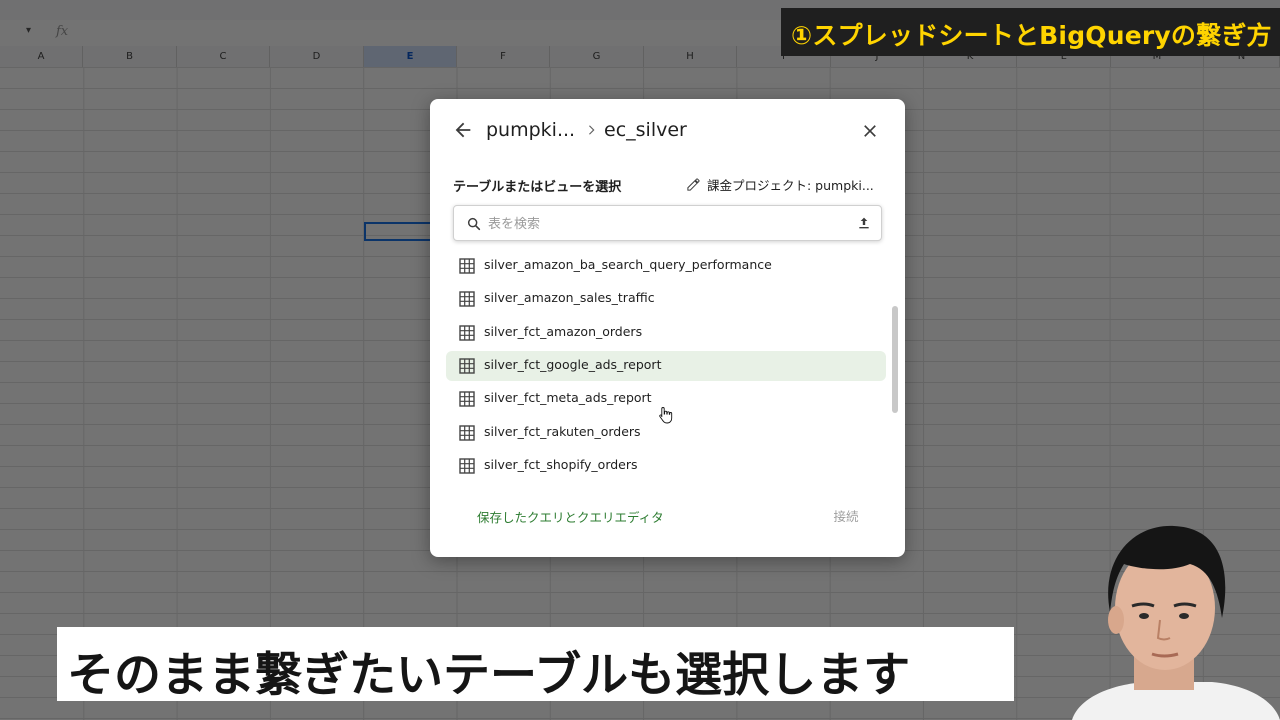 The width and height of the screenshot is (1280, 720). Describe the element at coordinates (846, 515) in the screenshot. I see `connect-button: 接続` at that location.